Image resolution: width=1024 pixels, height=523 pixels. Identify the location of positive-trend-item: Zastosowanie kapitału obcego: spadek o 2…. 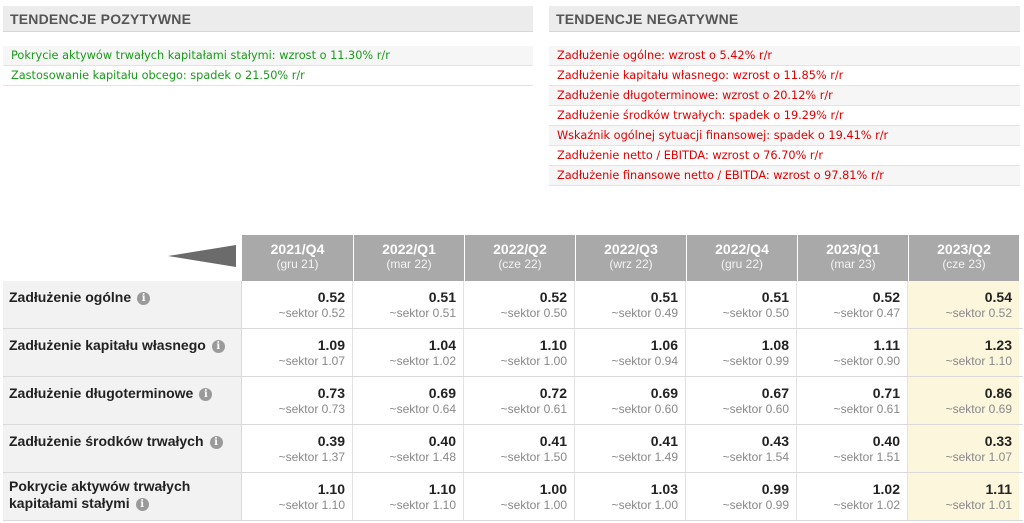
(268, 76).